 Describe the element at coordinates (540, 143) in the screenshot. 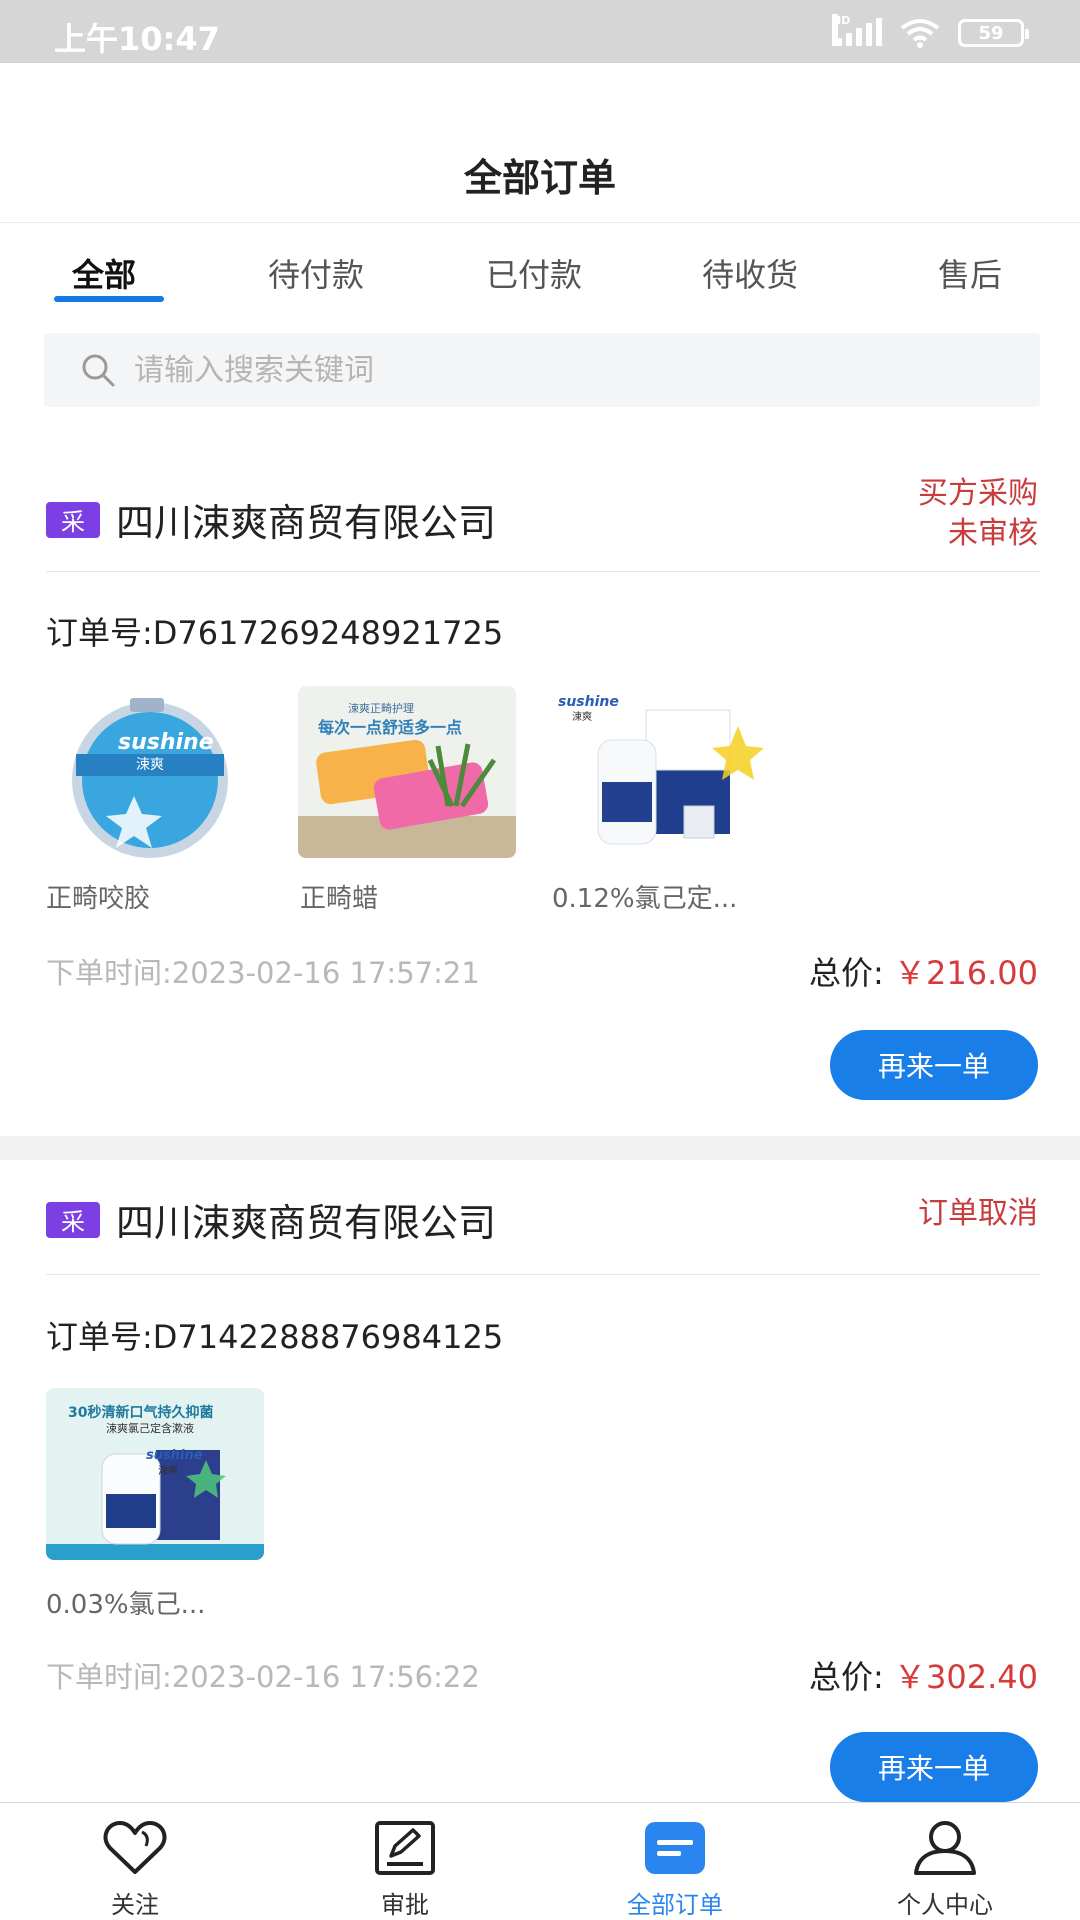

I see `page-header: 全部订单` at that location.